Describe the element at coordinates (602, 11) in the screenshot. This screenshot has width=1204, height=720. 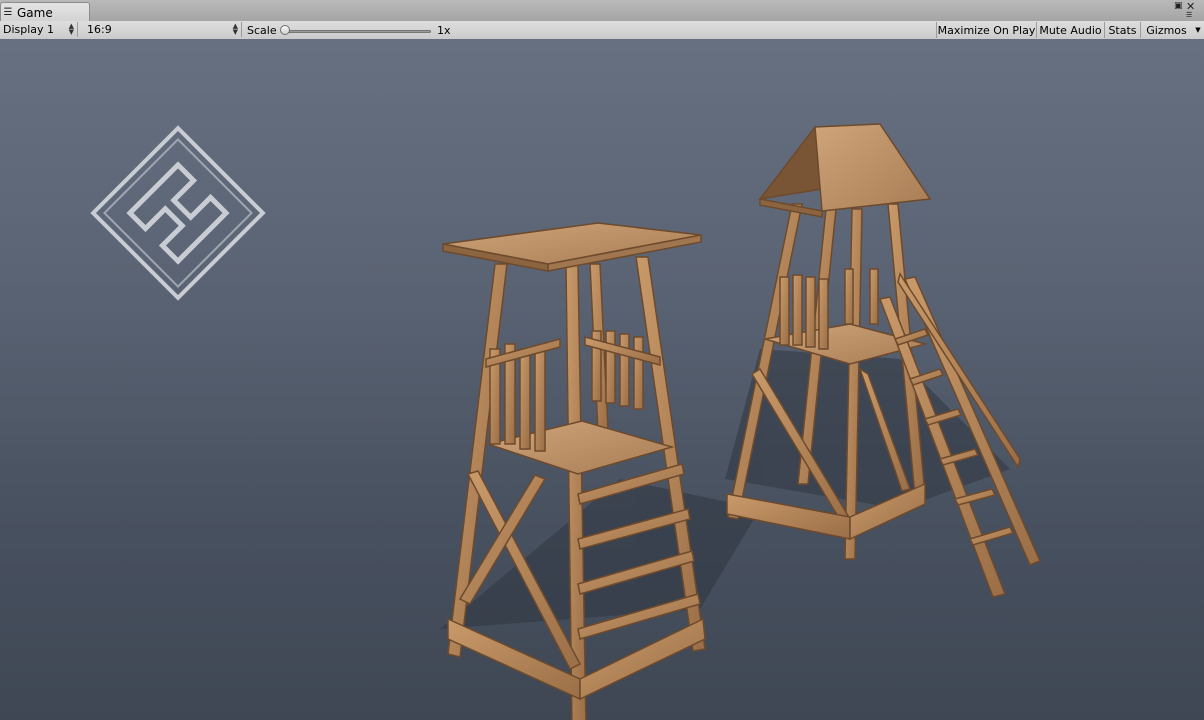
I see `window-tab-bar: ☰ Game ▣ ✕ ☰` at that location.